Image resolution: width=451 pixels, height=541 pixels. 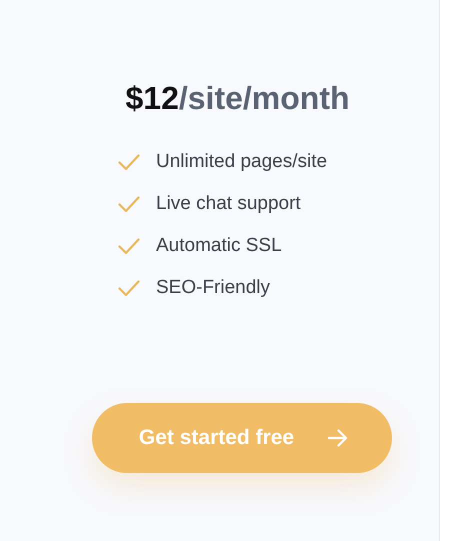 I want to click on feature-text: Automatic SSL, so click(x=219, y=246).